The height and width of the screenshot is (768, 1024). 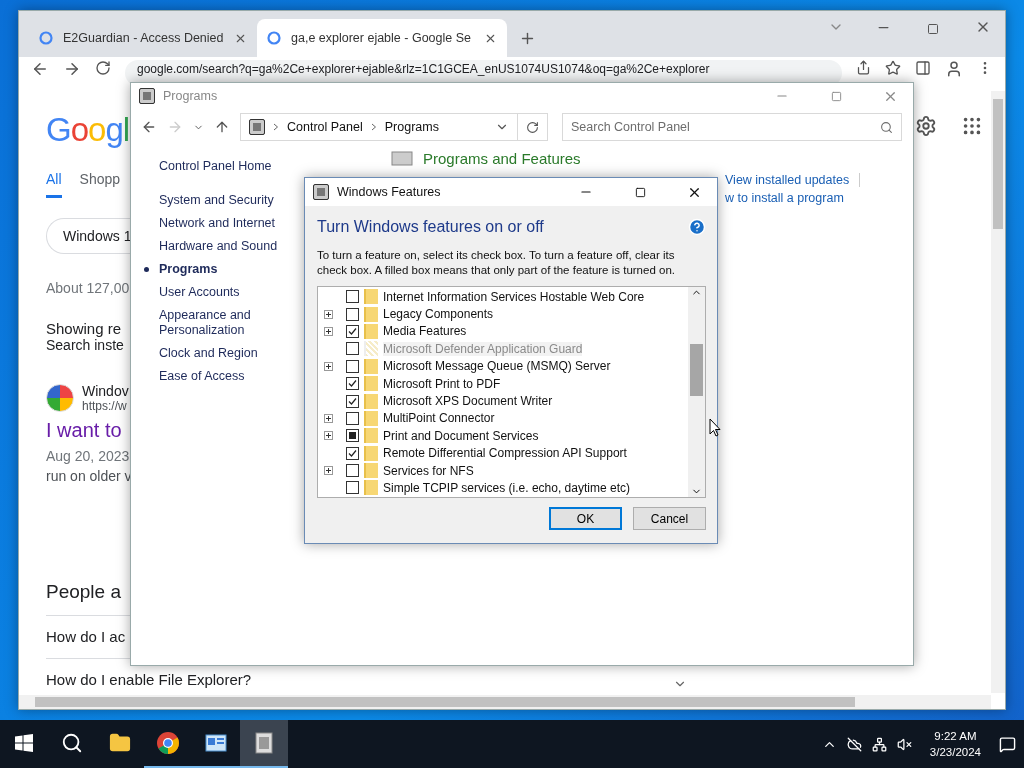 What do you see at coordinates (24, 743) in the screenshot?
I see `windows-logo-icon` at bounding box center [24, 743].